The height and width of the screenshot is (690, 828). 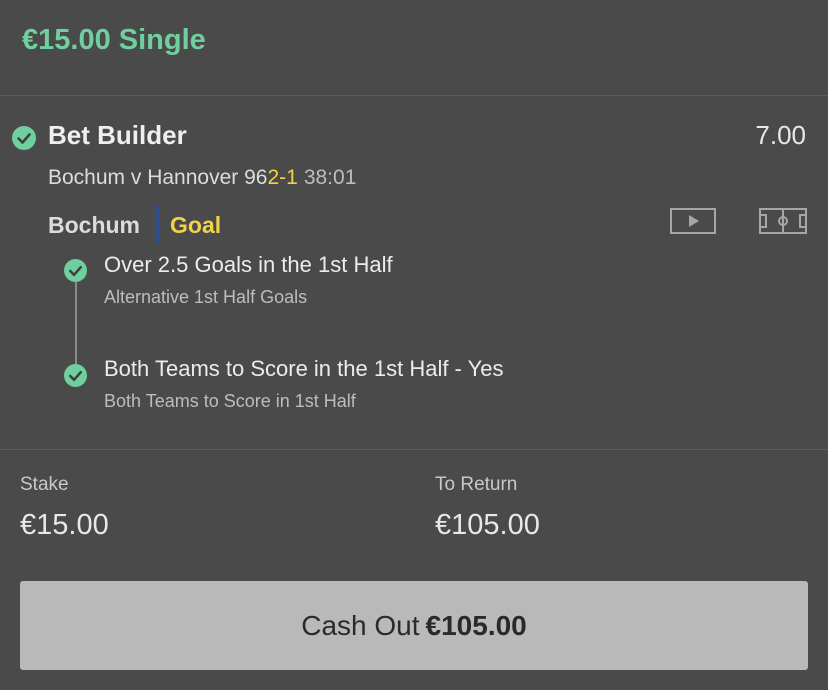 What do you see at coordinates (282, 177) in the screenshot?
I see `match-score: 2-1` at bounding box center [282, 177].